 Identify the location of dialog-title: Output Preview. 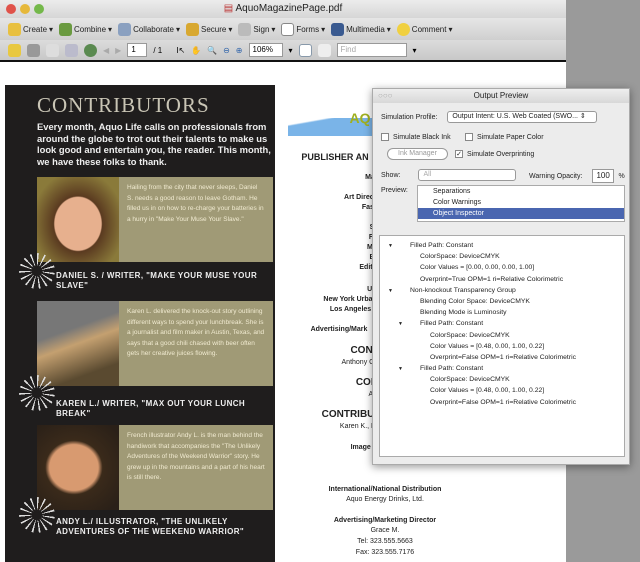
(501, 95).